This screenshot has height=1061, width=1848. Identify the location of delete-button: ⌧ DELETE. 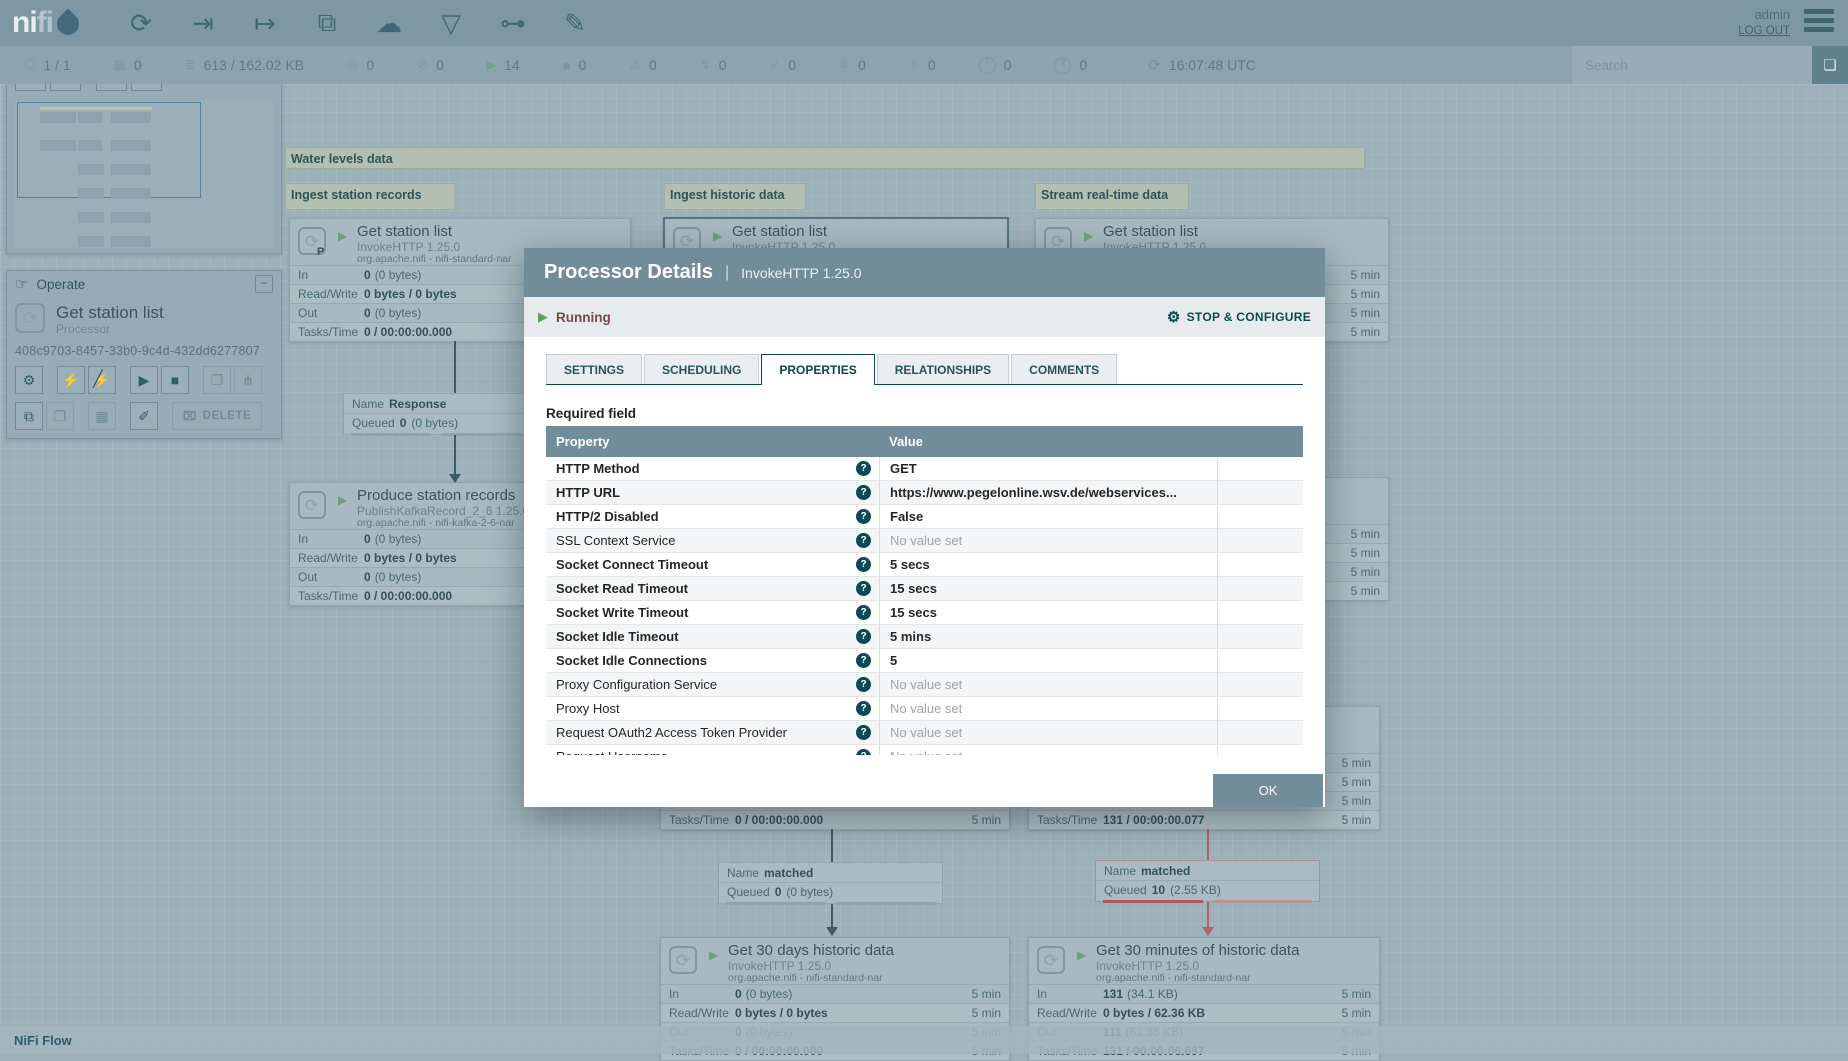
(217, 416).